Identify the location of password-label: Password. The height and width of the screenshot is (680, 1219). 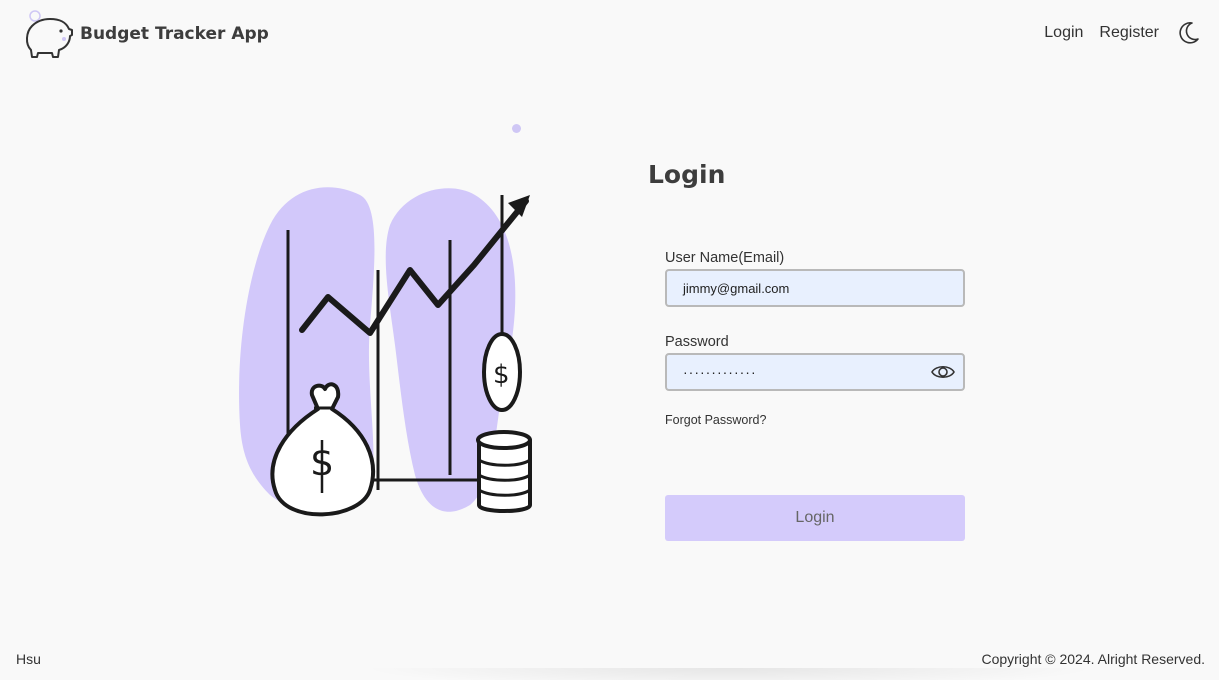
(697, 342).